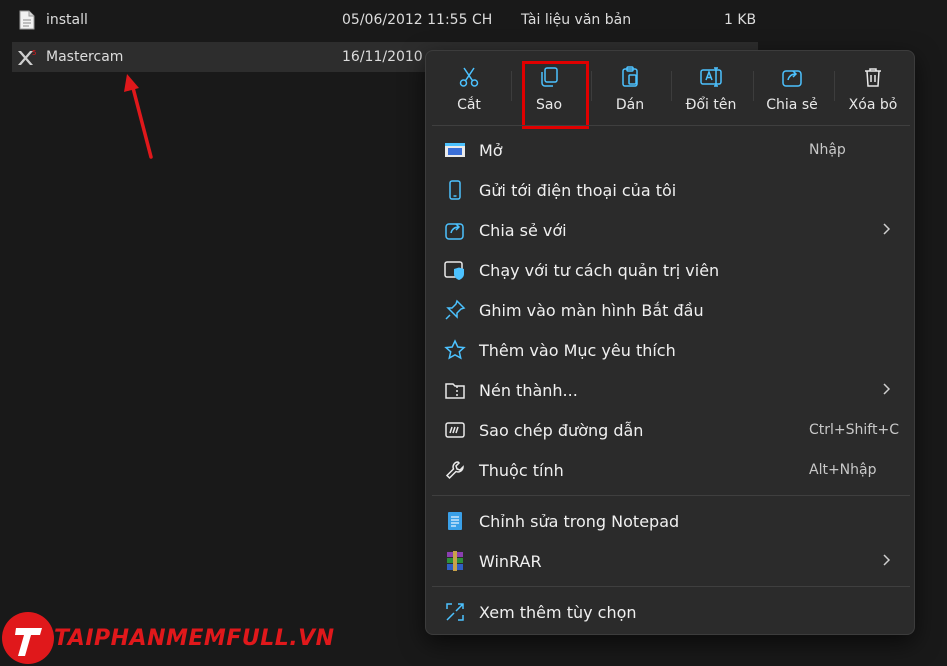 The image size is (947, 666). What do you see at coordinates (455, 430) in the screenshot?
I see `copy-path-icon` at bounding box center [455, 430].